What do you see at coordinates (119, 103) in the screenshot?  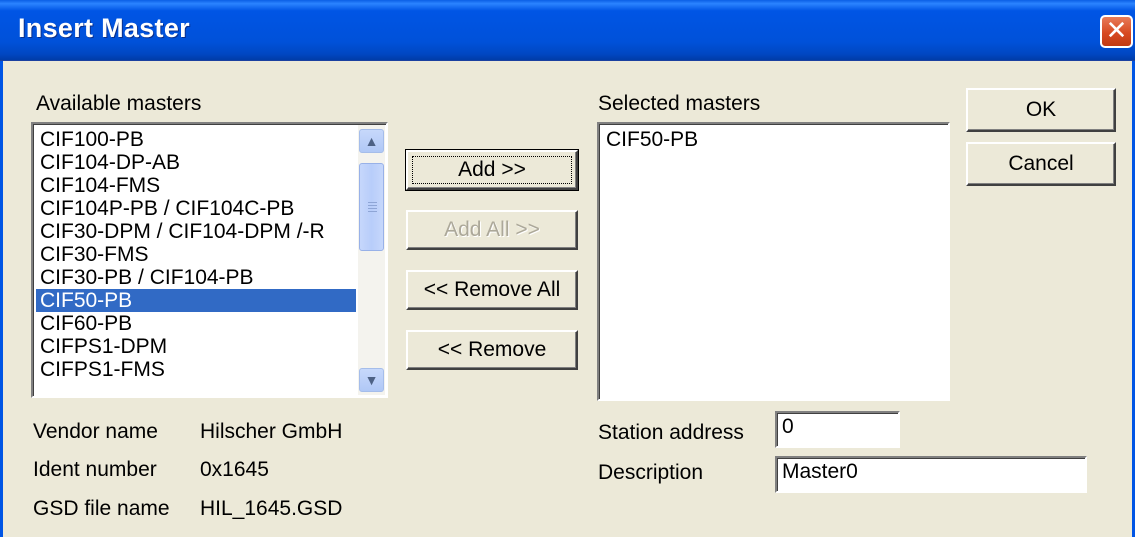 I see `available-masters-label: Available masters` at bounding box center [119, 103].